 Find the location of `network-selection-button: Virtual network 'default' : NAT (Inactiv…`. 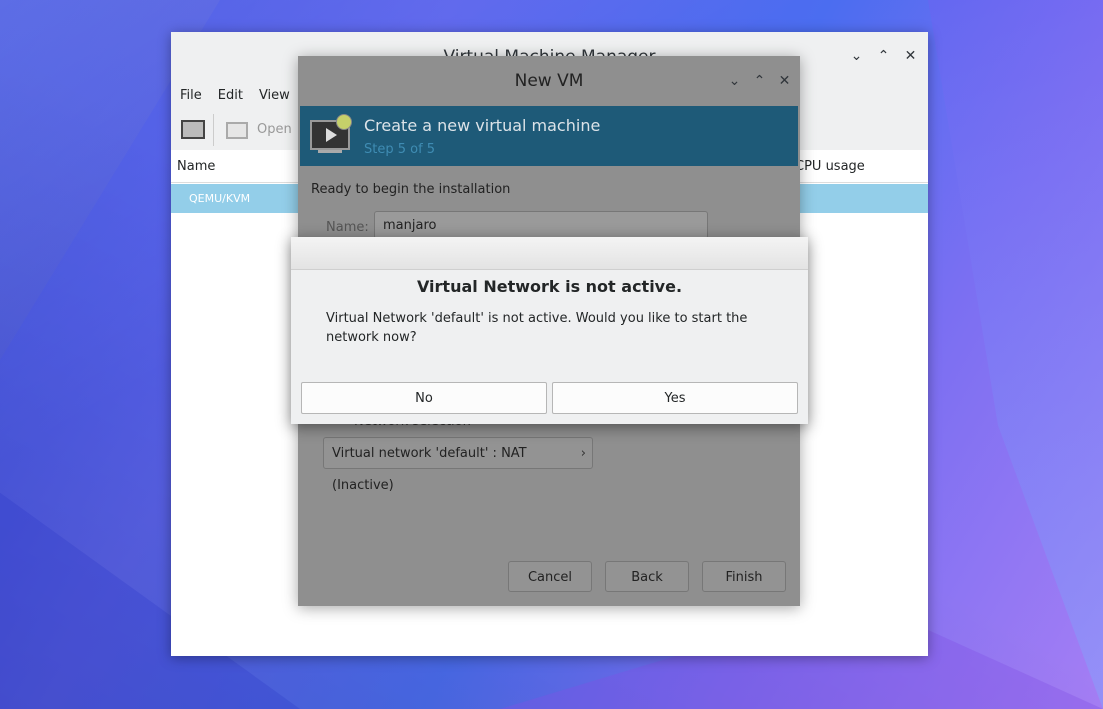

network-selection-button: Virtual network 'default' : NAT (Inactiv… is located at coordinates (458, 453).